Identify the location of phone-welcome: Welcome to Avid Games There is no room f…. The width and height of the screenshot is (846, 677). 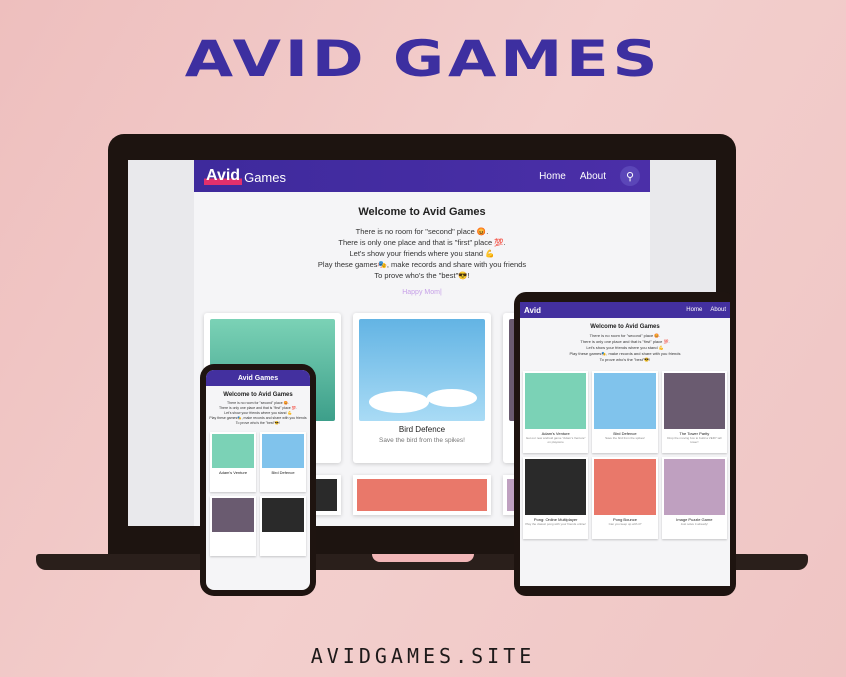
(258, 406).